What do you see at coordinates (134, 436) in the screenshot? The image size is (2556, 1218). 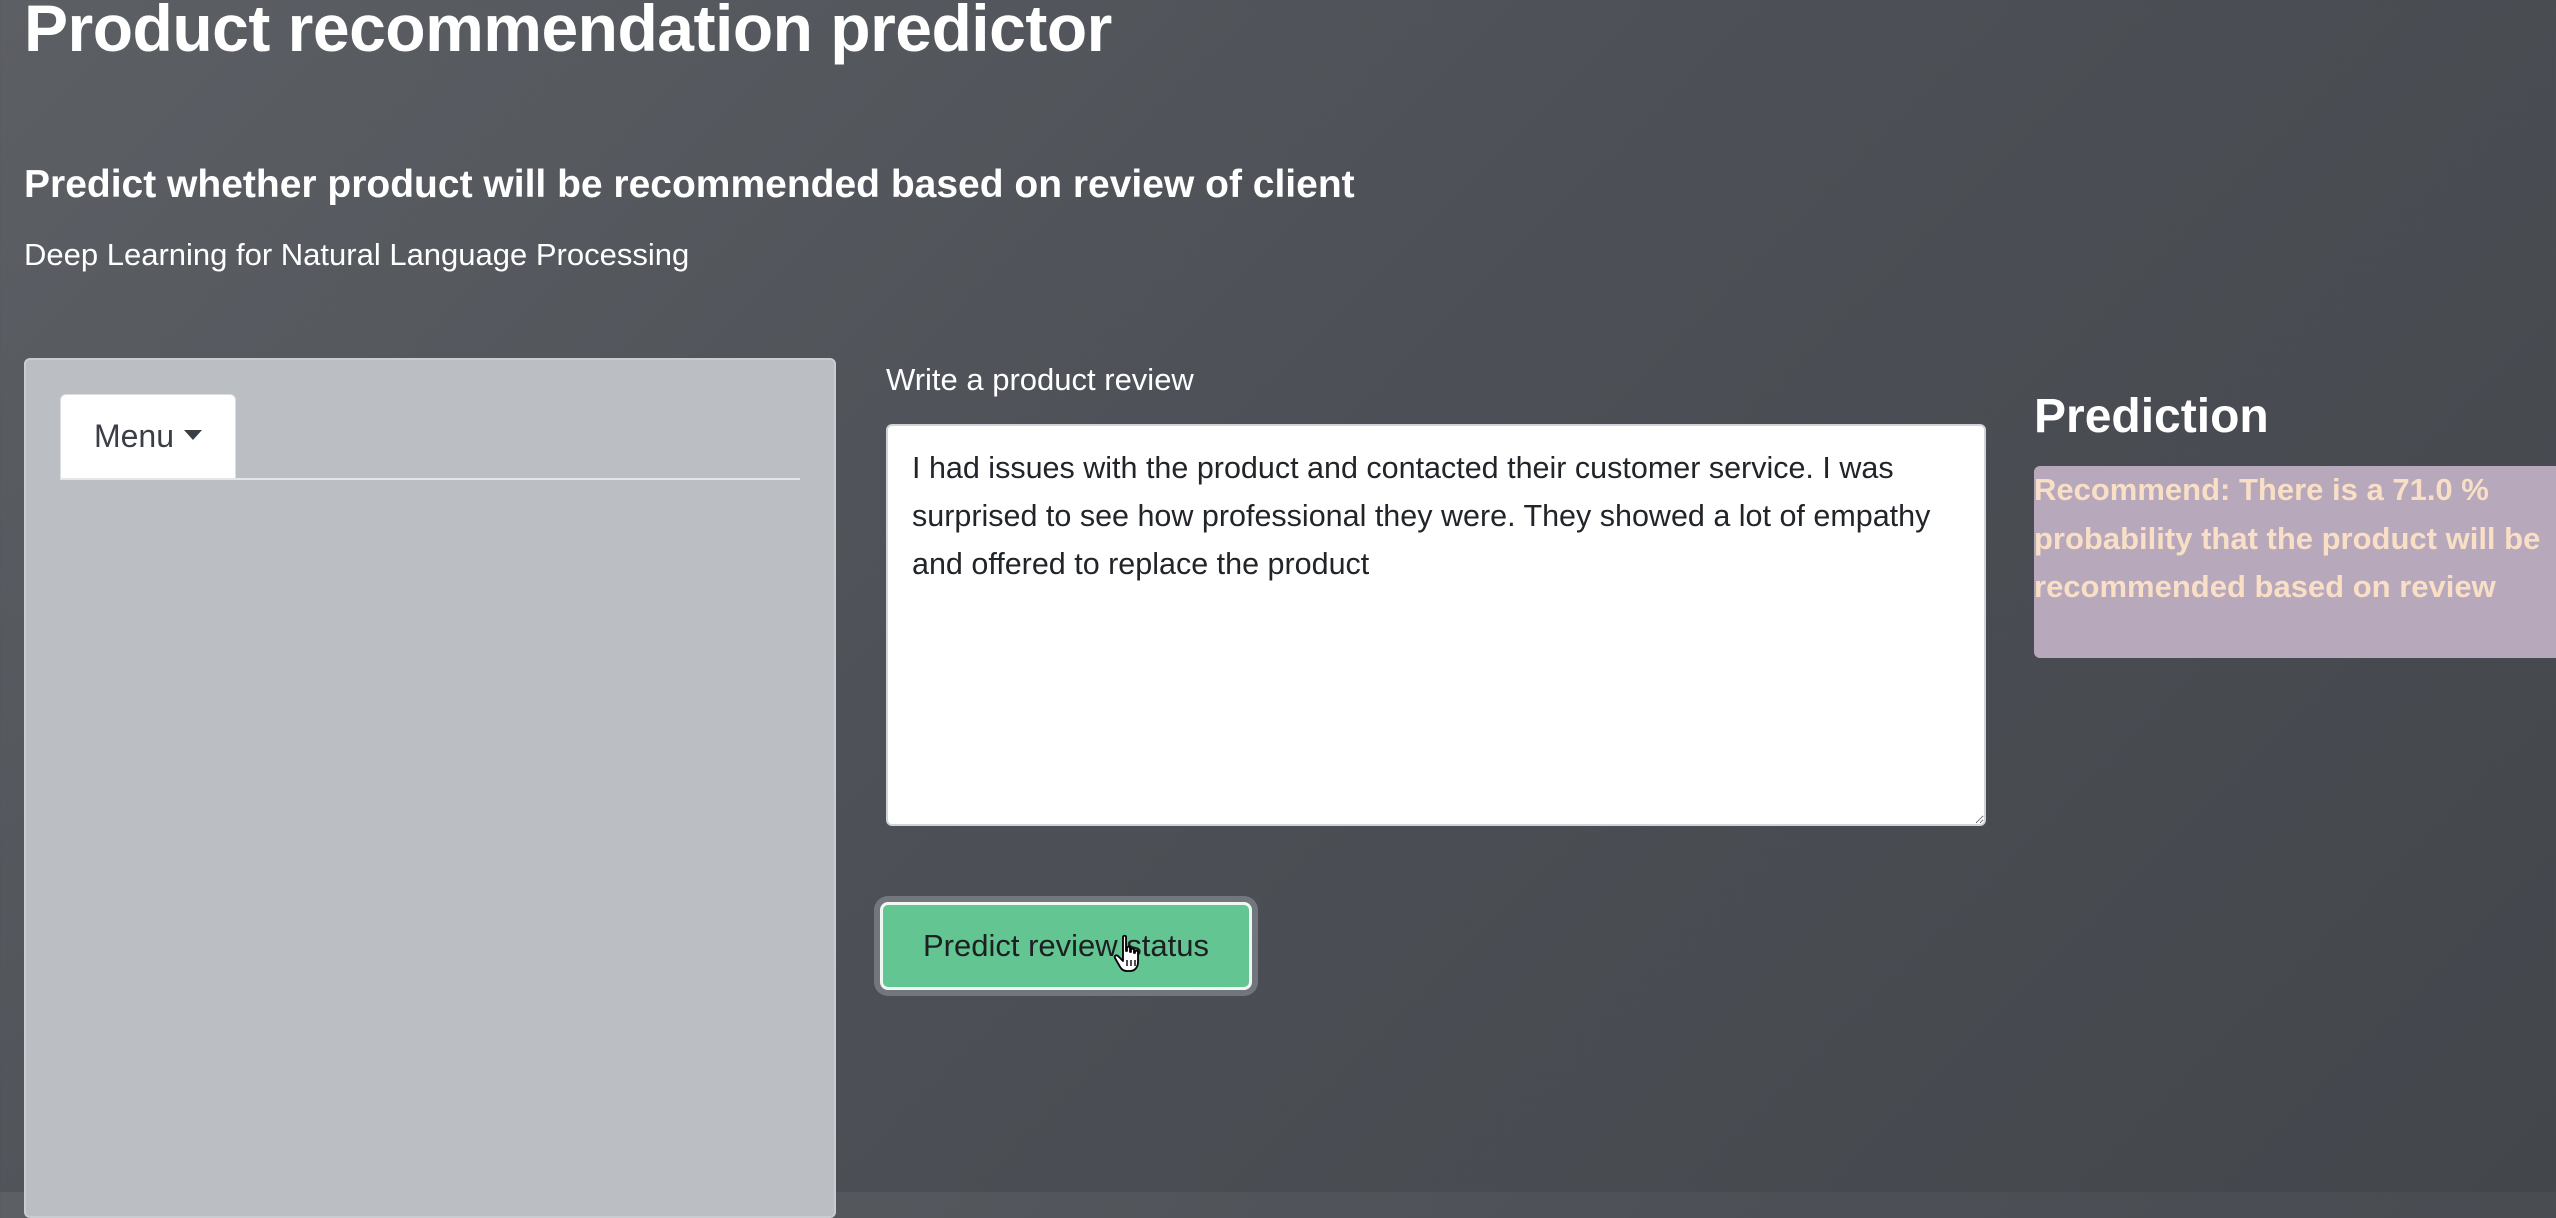 I see `menu-label: Menu` at bounding box center [134, 436].